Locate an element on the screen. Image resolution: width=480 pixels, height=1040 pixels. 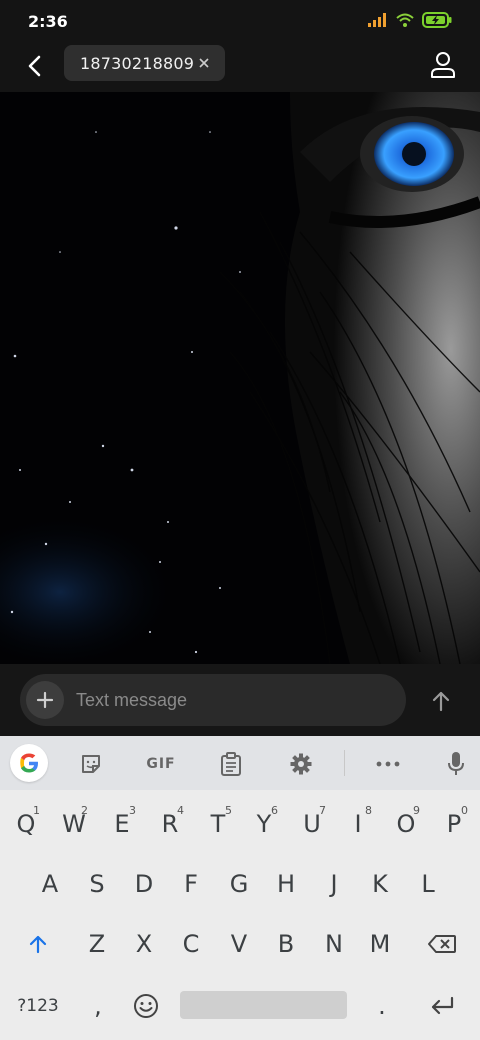
settings-button is located at coordinates (301, 764).